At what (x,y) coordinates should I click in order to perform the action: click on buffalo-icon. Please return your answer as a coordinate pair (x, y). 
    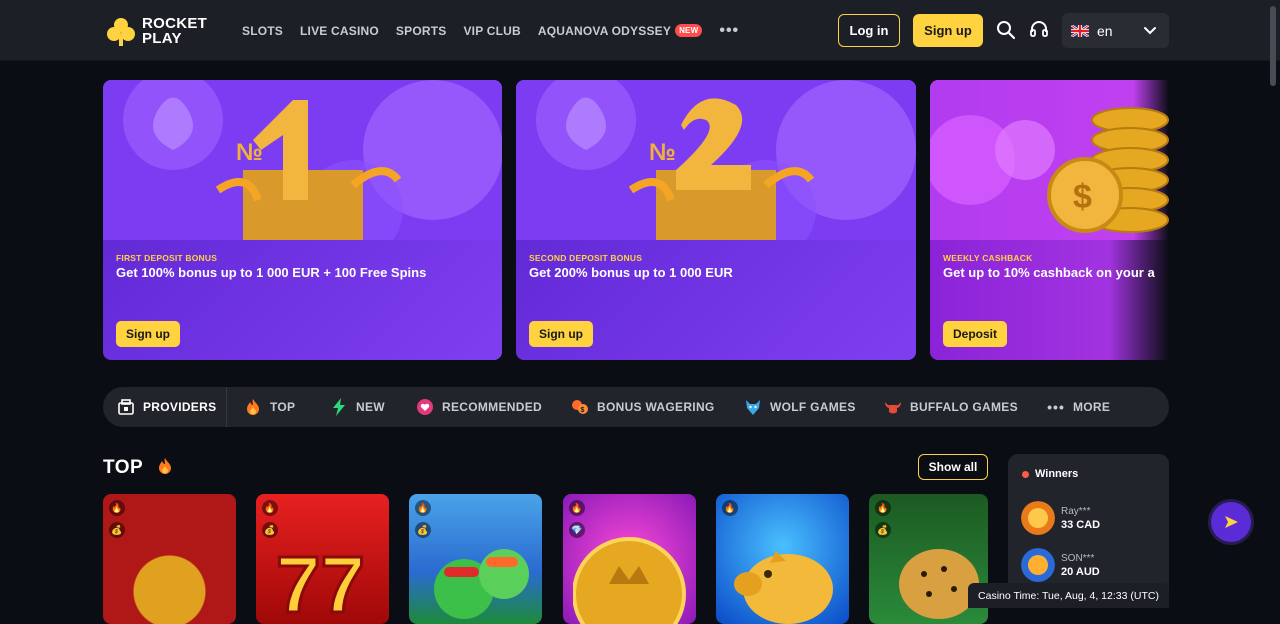
    Looking at the image, I should click on (893, 407).